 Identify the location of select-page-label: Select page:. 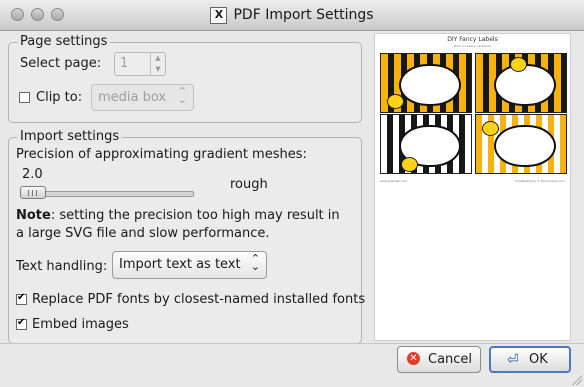
(61, 63).